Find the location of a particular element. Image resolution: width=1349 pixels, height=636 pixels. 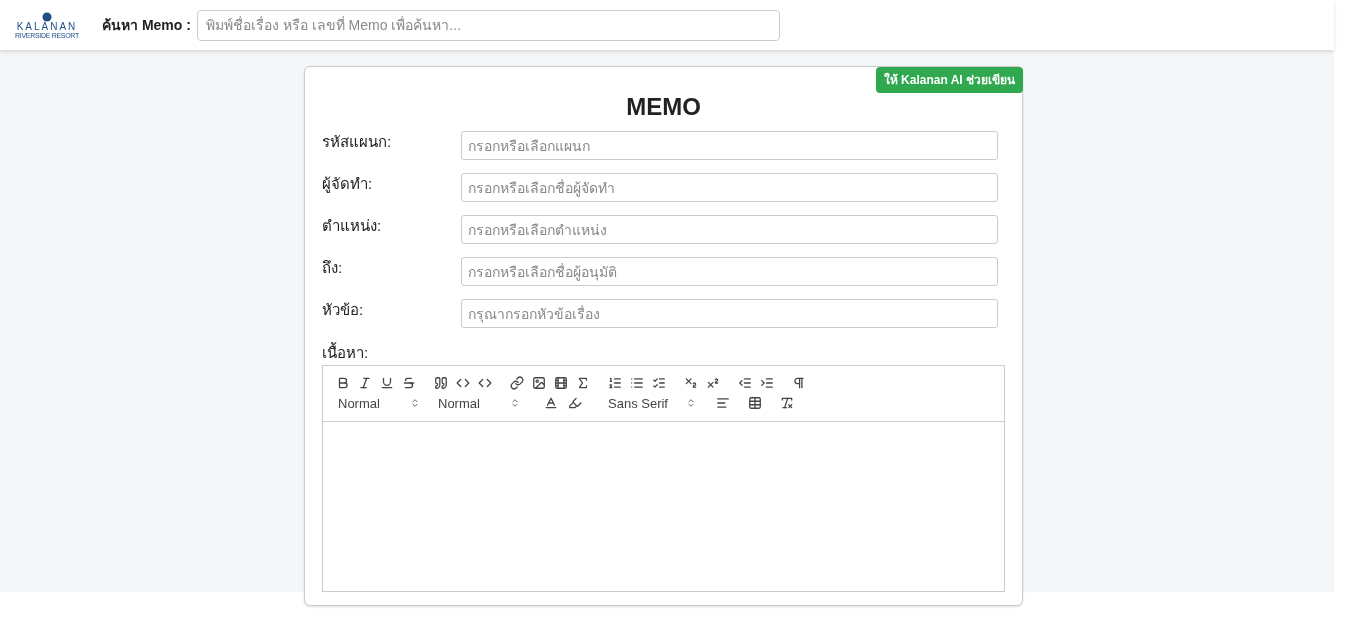

logo-text: KALANAN is located at coordinates (47, 26).